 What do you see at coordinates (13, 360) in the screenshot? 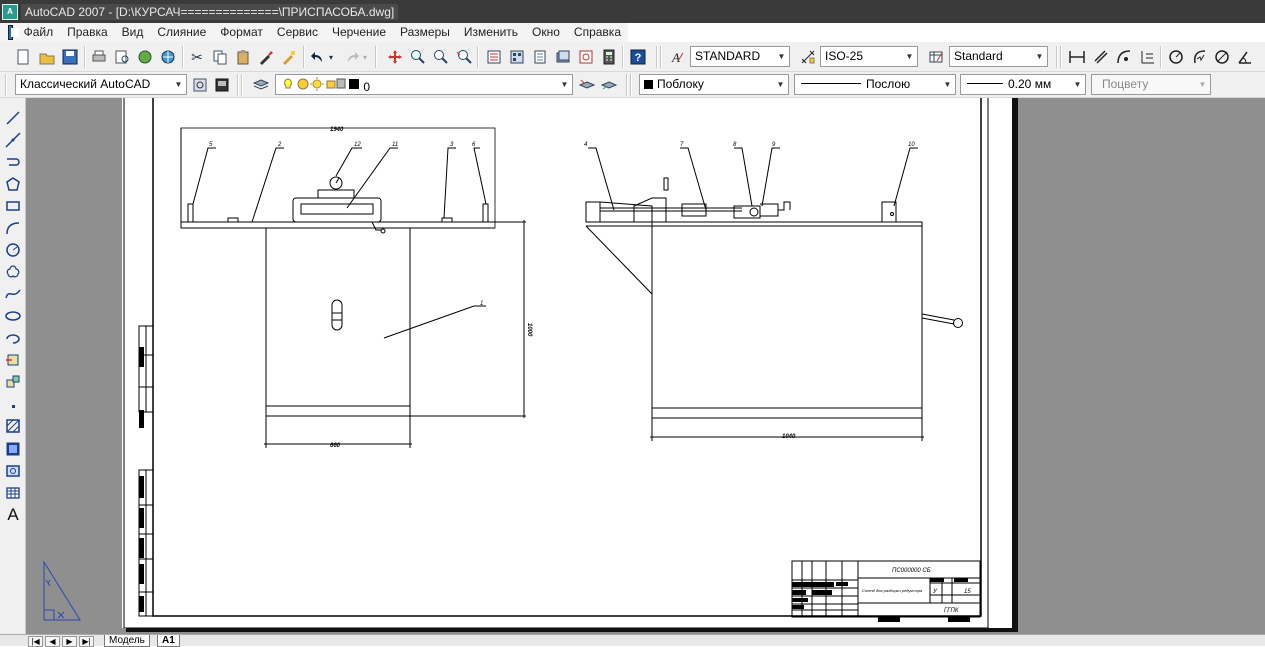
I see `insert-block-icon` at bounding box center [13, 360].